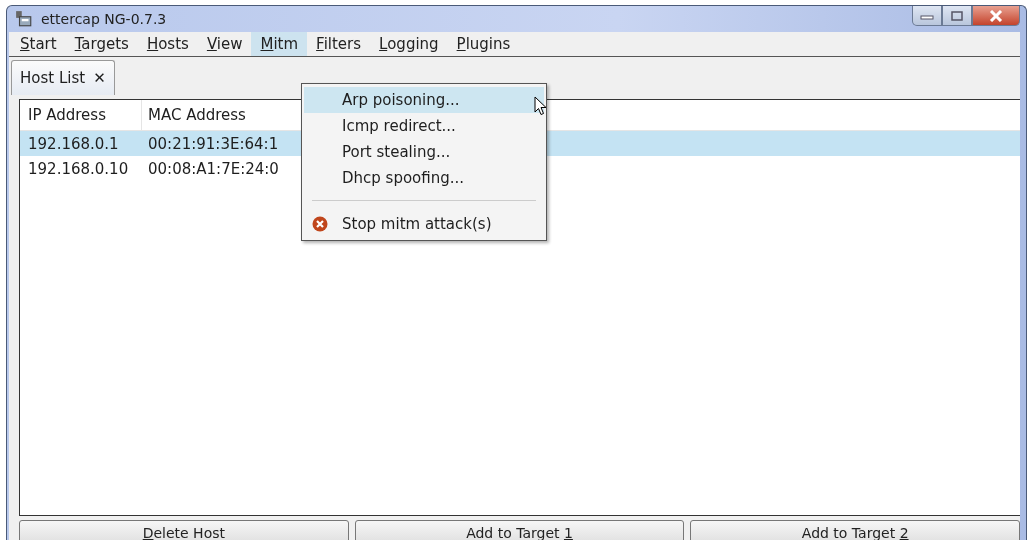 This screenshot has height=540, width=1027. What do you see at coordinates (217, 168) in the screenshot?
I see `table-cell: 00:08:A1:7E:24:0` at bounding box center [217, 168].